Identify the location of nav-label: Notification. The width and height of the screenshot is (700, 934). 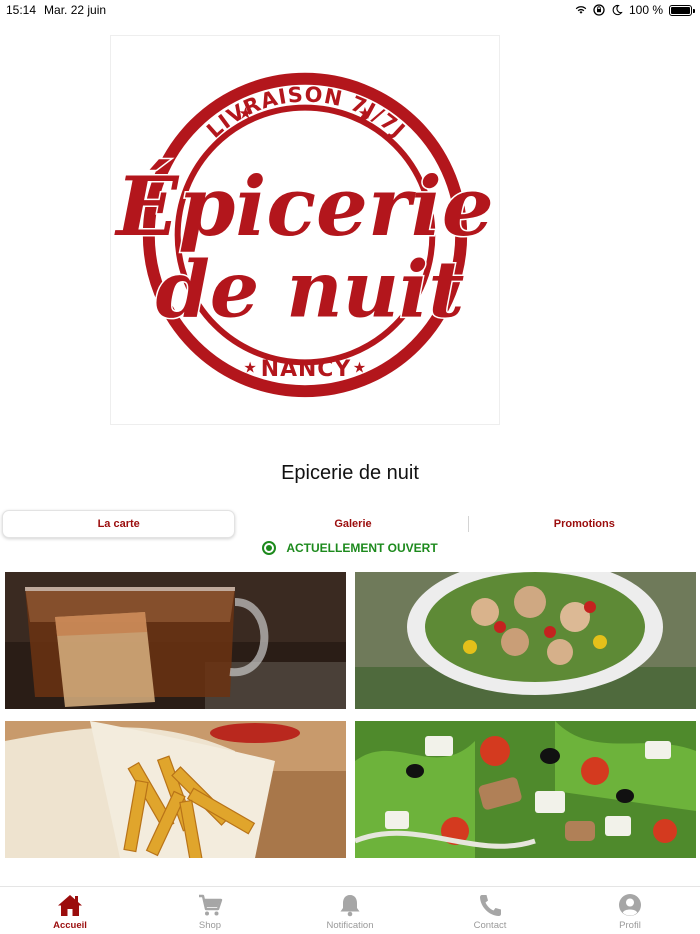
(350, 925).